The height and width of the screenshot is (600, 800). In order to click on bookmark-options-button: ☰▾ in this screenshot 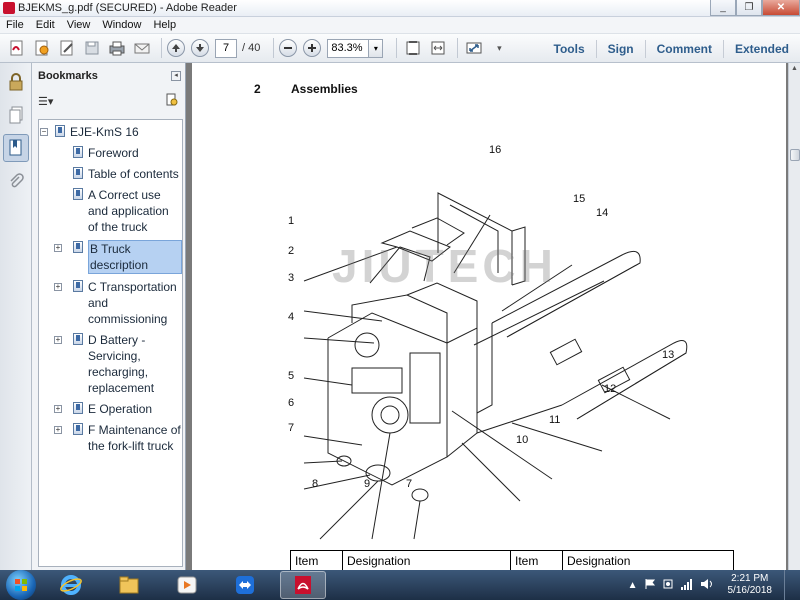, I will do `click(45, 101)`.